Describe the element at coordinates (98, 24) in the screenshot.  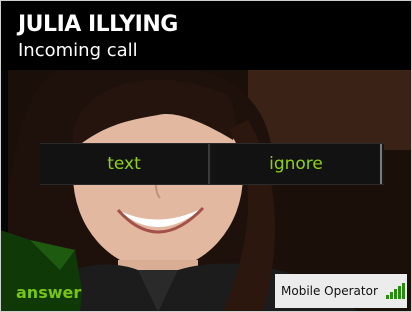
I see `caller-name: JULIA ILLYING` at that location.